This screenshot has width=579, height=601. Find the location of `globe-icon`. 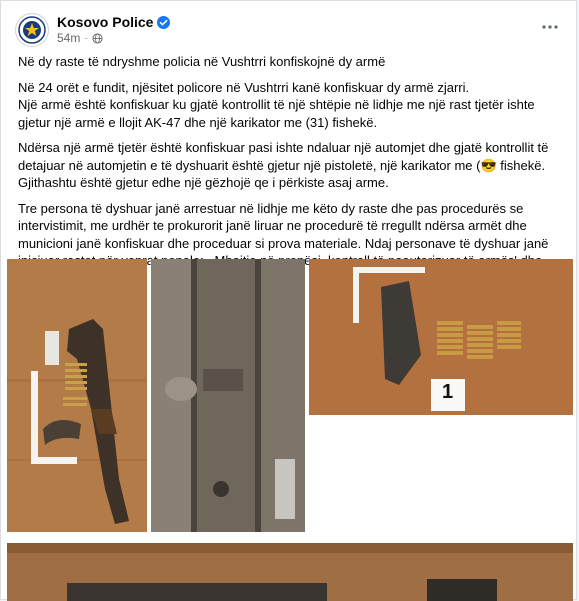

globe-icon is located at coordinates (97, 38).